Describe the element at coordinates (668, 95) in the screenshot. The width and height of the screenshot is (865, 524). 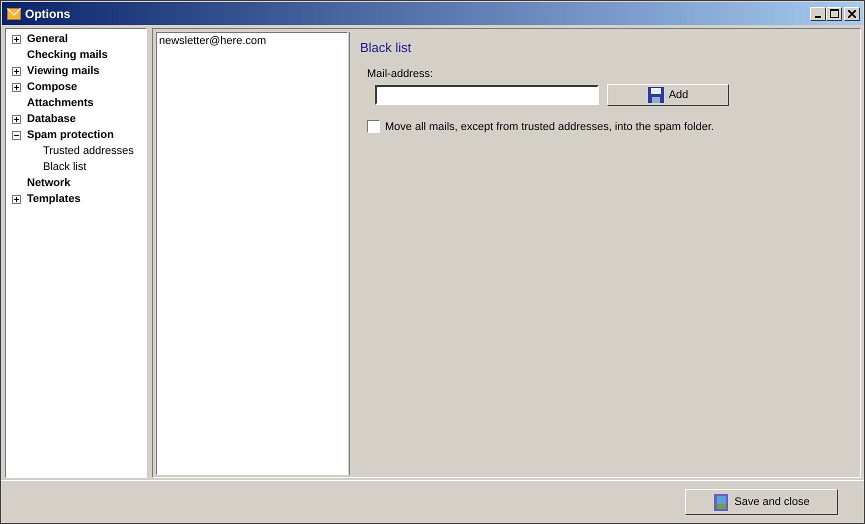
I see `add-button: Add` at that location.